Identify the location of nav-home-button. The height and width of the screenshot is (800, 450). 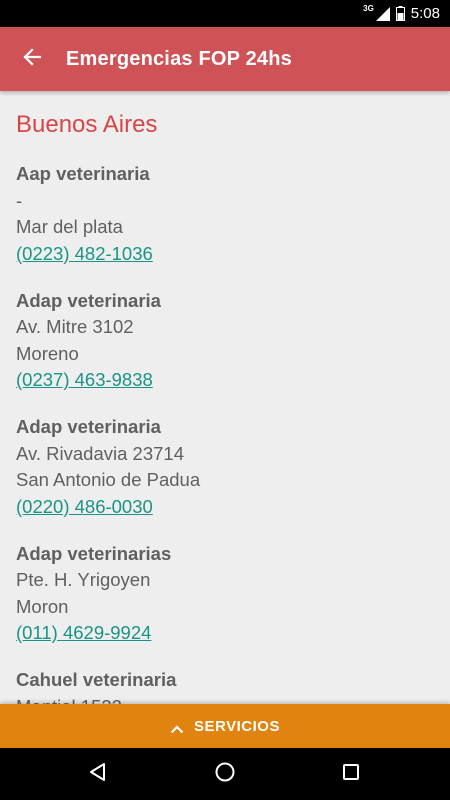
(225, 774).